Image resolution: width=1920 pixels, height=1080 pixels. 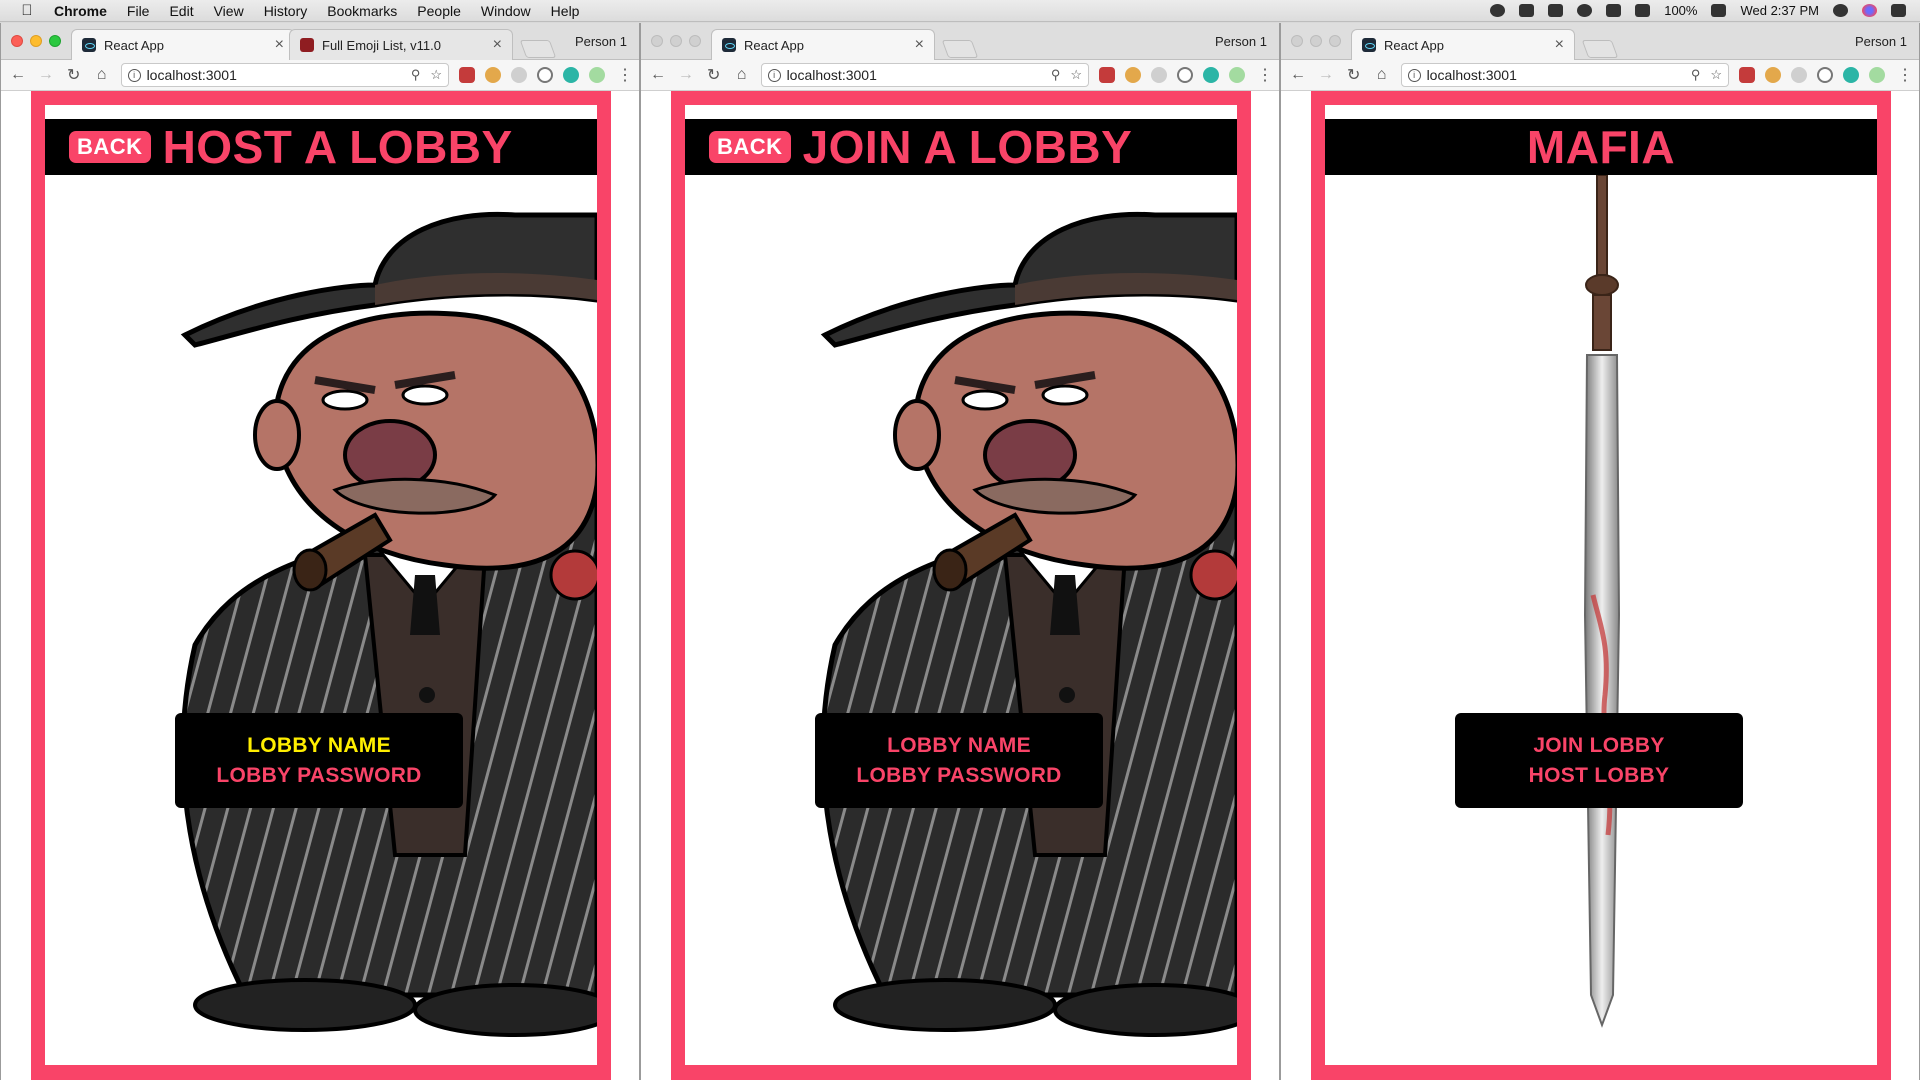 What do you see at coordinates (1779, 10) in the screenshot?
I see `clock: Wed 2:37 PM` at bounding box center [1779, 10].